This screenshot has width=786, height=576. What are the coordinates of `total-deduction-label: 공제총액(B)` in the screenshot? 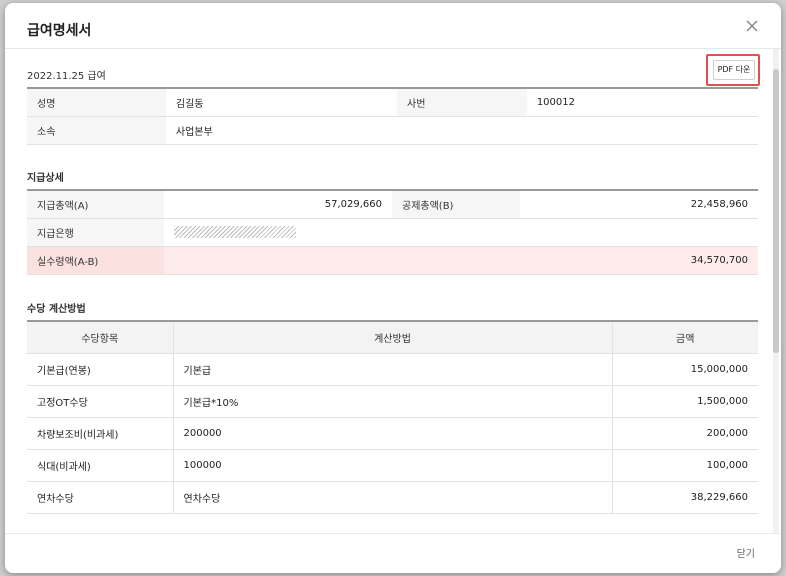 It's located at (456, 204).